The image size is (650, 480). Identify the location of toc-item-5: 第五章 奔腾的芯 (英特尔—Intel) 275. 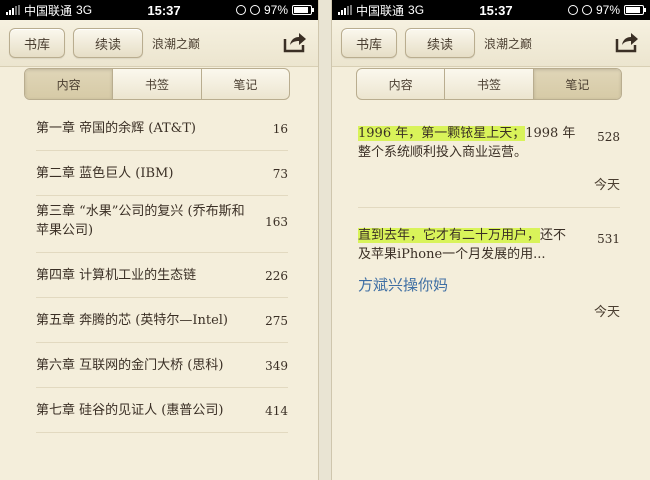
(162, 320).